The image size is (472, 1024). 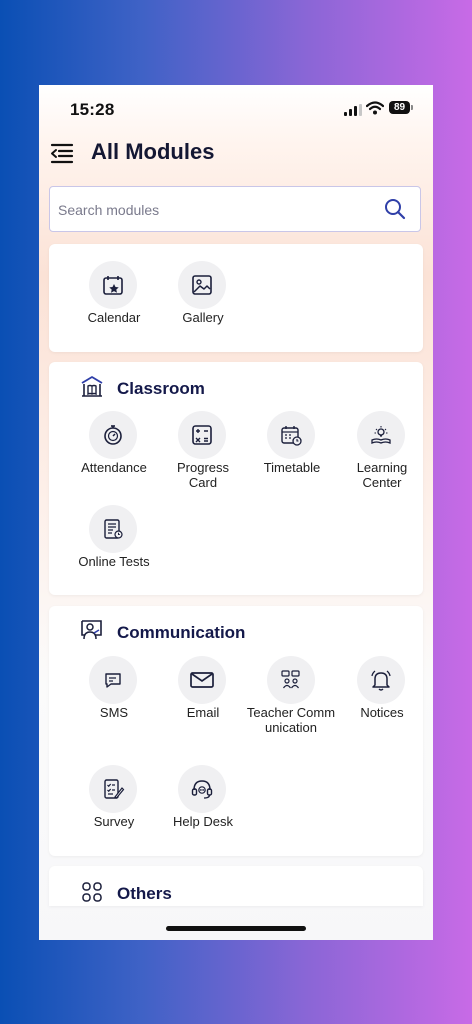 I want to click on section-title: Others, so click(x=144, y=893).